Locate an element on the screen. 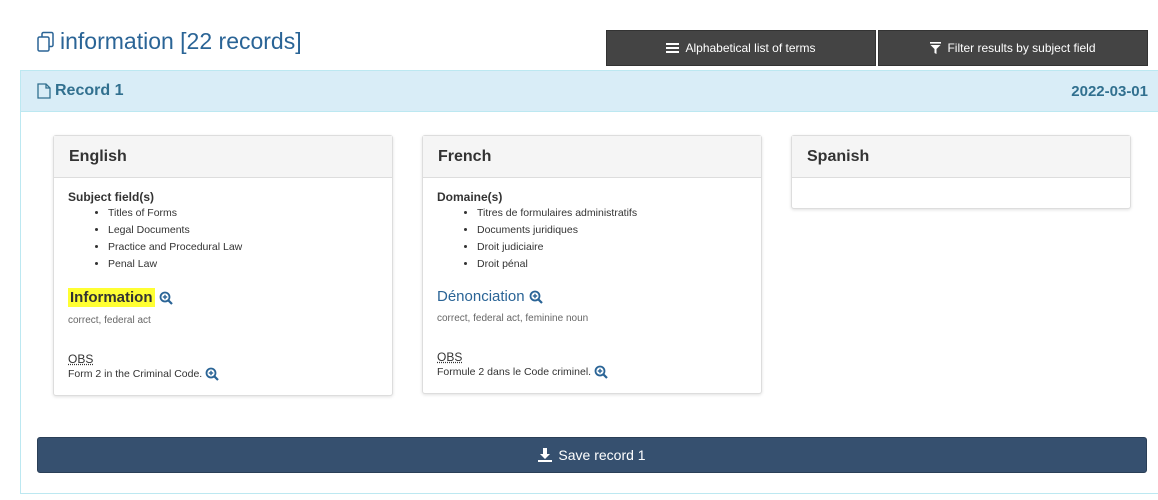  french-obs-text: Formule 2 dans le Code criminel. is located at coordinates (514, 372).